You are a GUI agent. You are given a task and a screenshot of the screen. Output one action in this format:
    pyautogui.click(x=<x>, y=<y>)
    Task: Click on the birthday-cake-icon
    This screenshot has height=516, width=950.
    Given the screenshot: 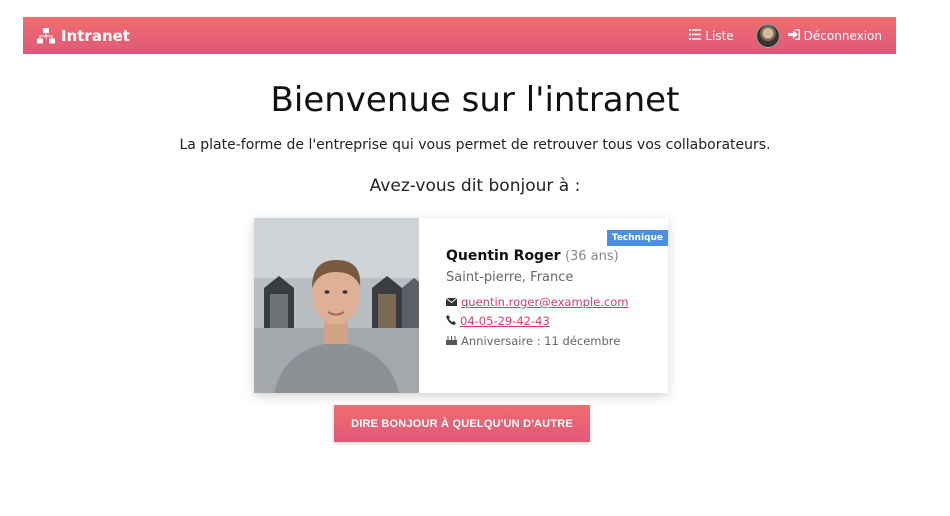 What is the action you would take?
    pyautogui.click(x=451, y=341)
    